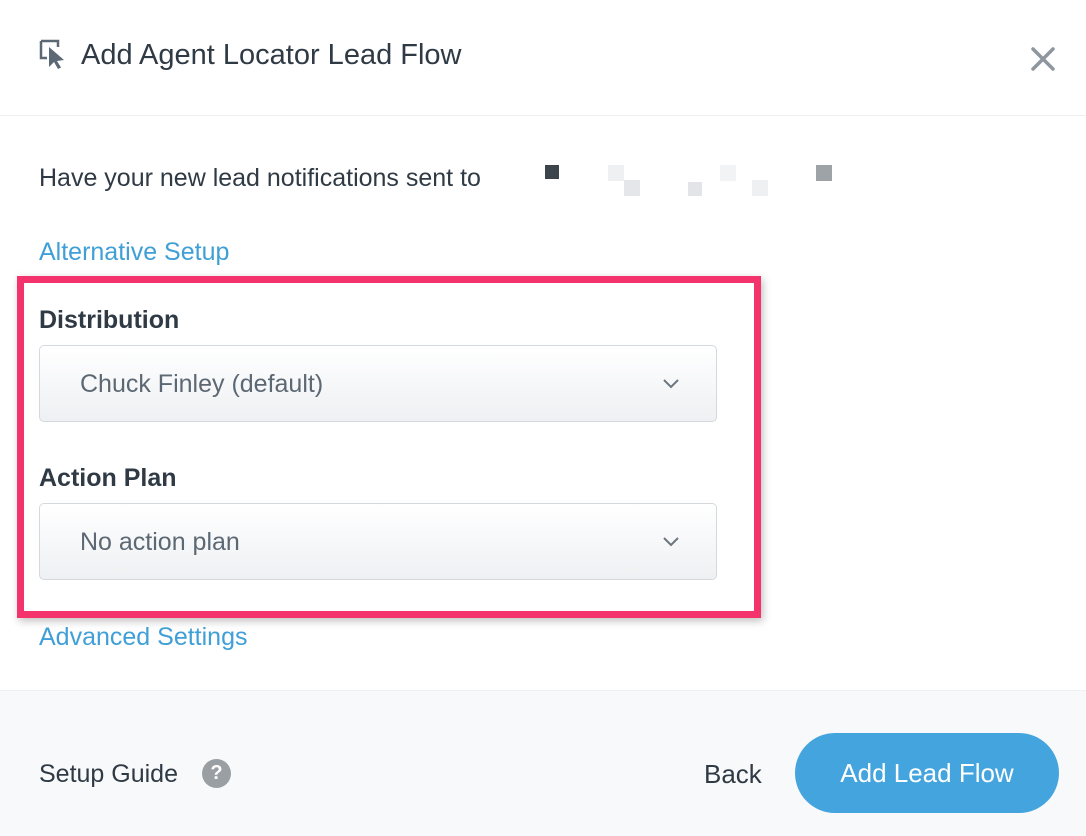  Describe the element at coordinates (143, 637) in the screenshot. I see `advanced-settings-link: Advanced Settings` at that location.